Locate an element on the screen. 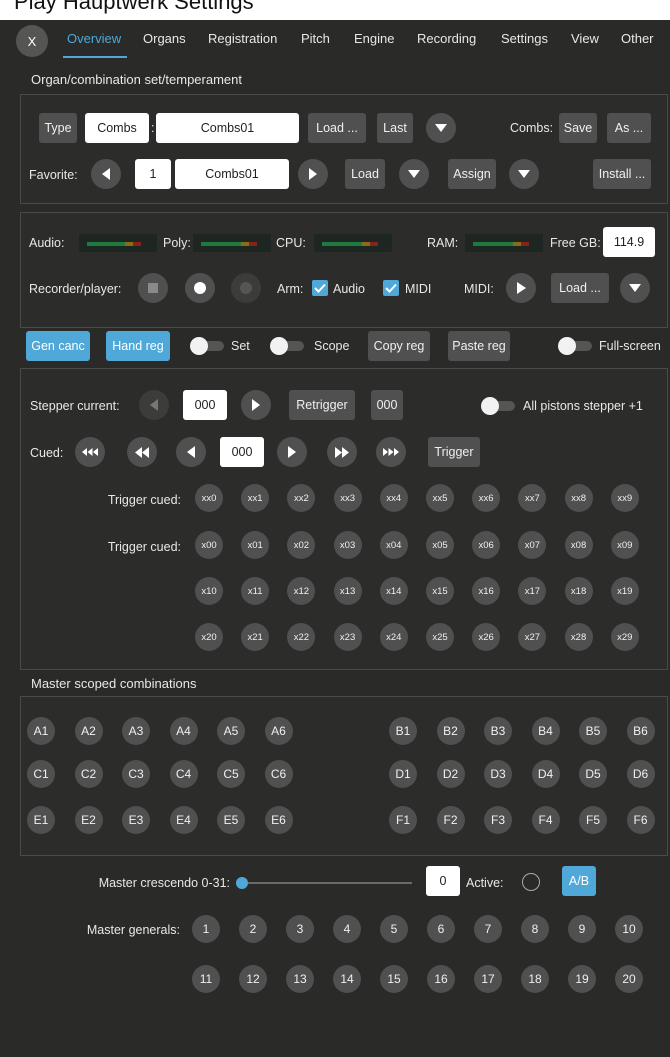 The height and width of the screenshot is (1057, 670). trigger-cued-x2-button-5: x25 is located at coordinates (440, 637).